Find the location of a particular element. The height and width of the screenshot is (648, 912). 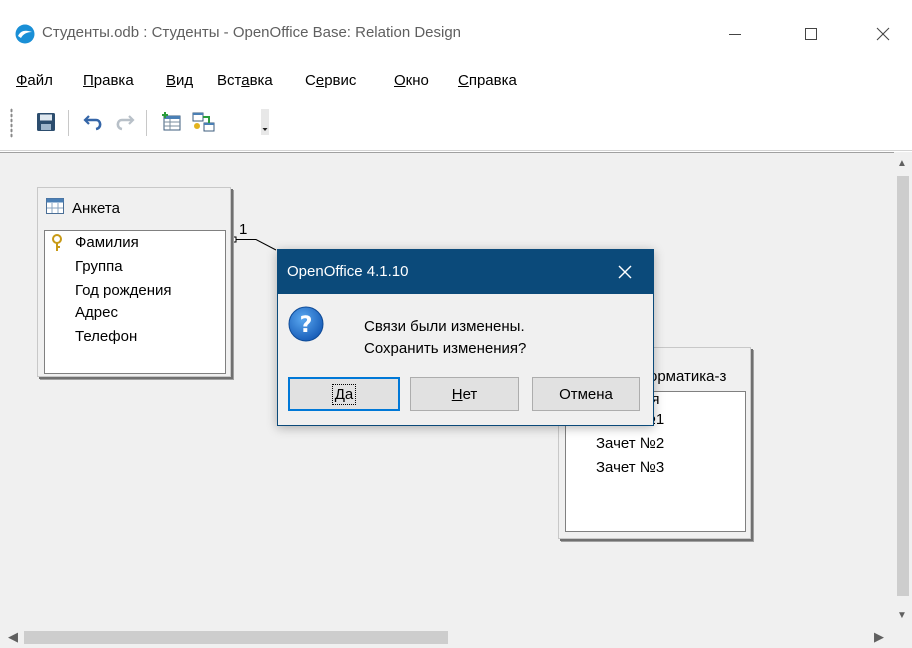

add-tables-icon is located at coordinates (172, 122).